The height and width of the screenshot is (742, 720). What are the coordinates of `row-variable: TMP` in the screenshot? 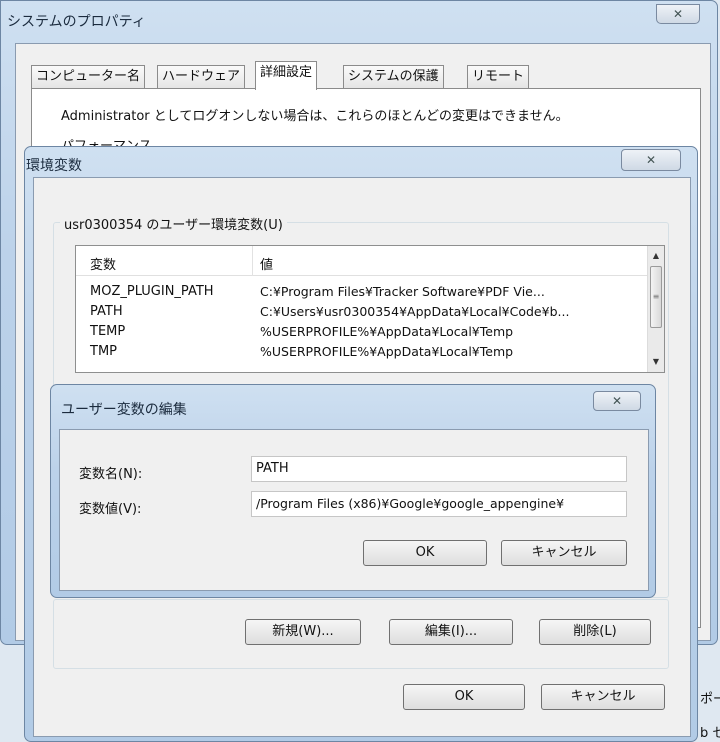 It's located at (103, 351).